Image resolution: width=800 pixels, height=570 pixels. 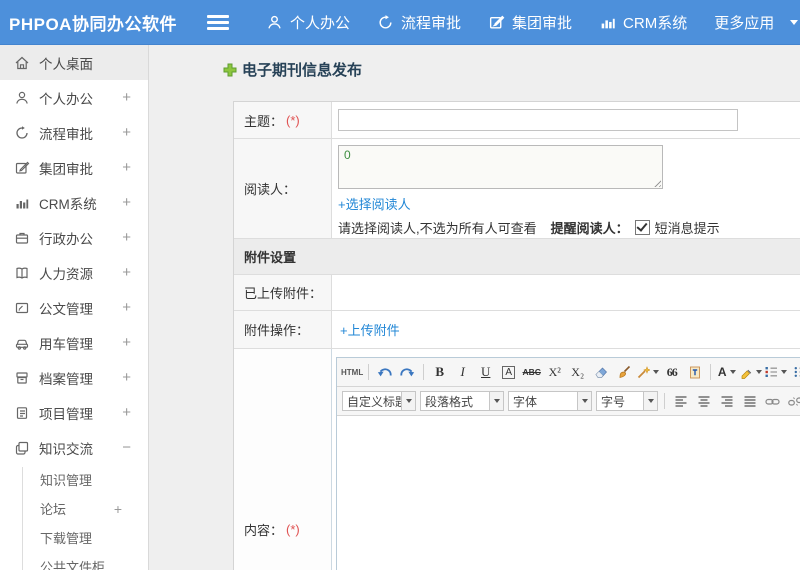 What do you see at coordinates (22, 133) in the screenshot?
I see `refresh-icon` at bounding box center [22, 133].